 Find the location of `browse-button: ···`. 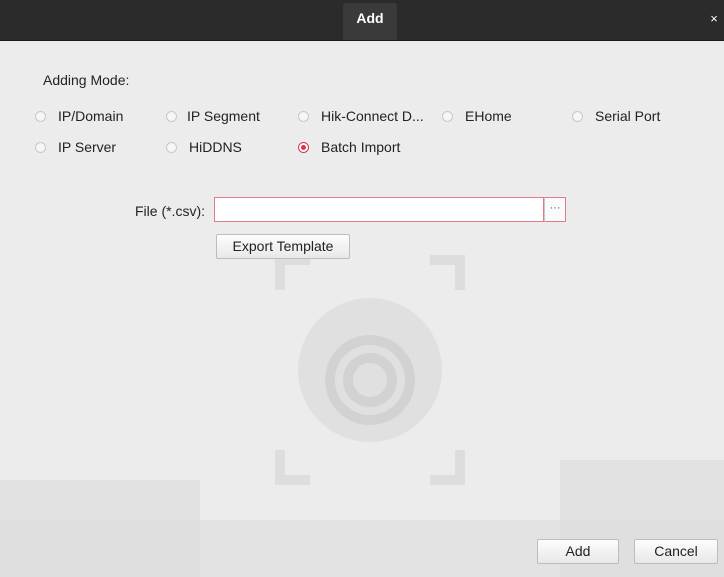

browse-button: ··· is located at coordinates (555, 209).